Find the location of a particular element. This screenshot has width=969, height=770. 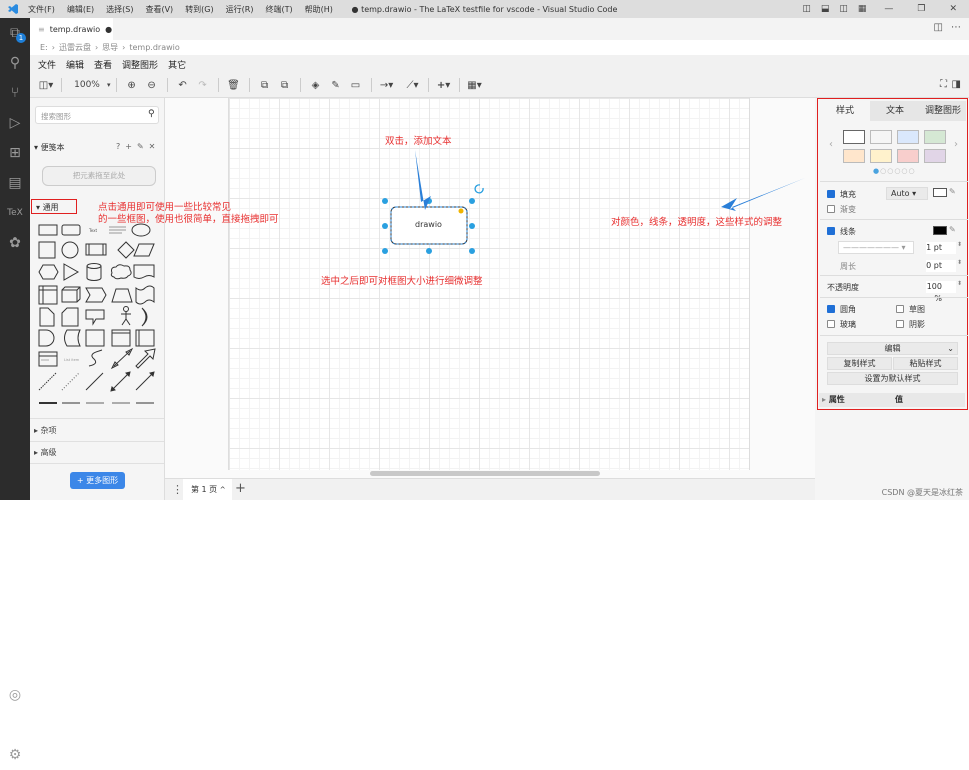

shadow-icon: ▭ is located at coordinates (356, 85).